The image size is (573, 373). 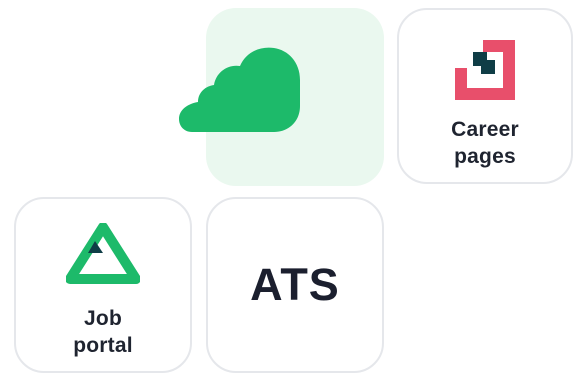 I want to click on cloud-icon, so click(x=239, y=89).